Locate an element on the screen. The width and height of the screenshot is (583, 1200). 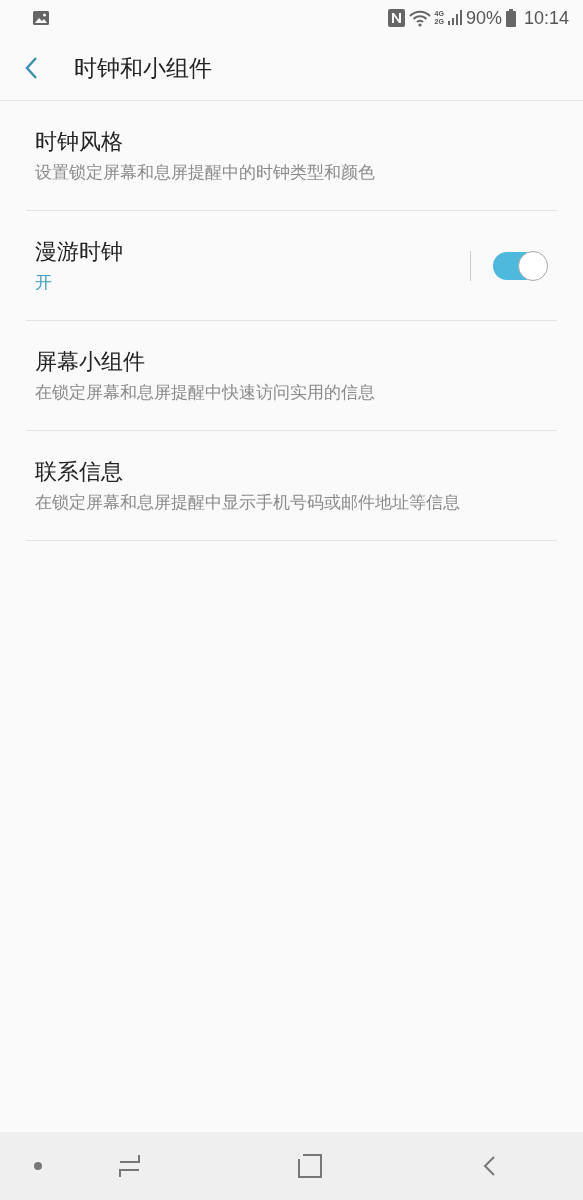
settings-item: 漫游时钟 开 is located at coordinates (291, 266).